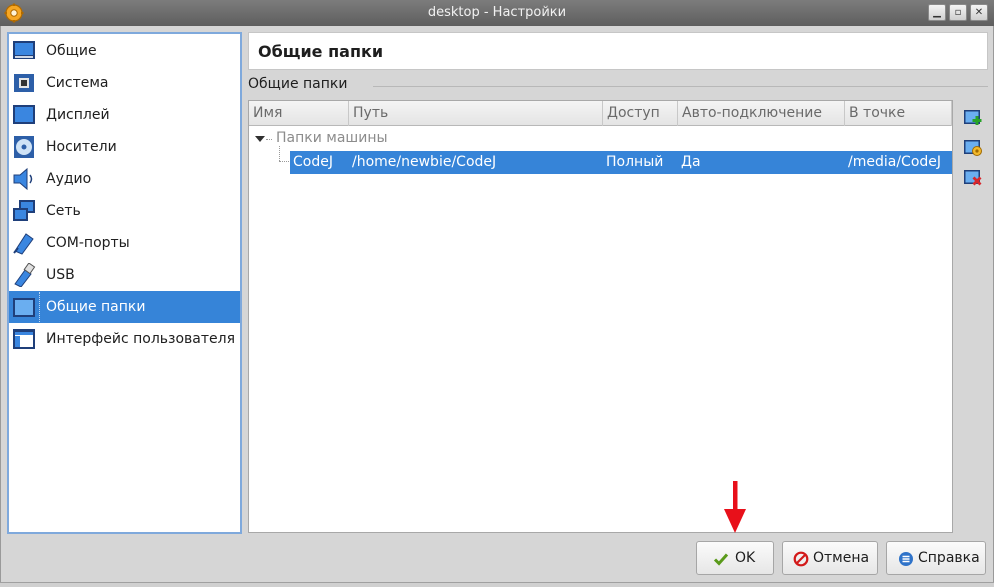 The width and height of the screenshot is (994, 587). I want to click on edit-shared-folder-icon, so click(973, 147).